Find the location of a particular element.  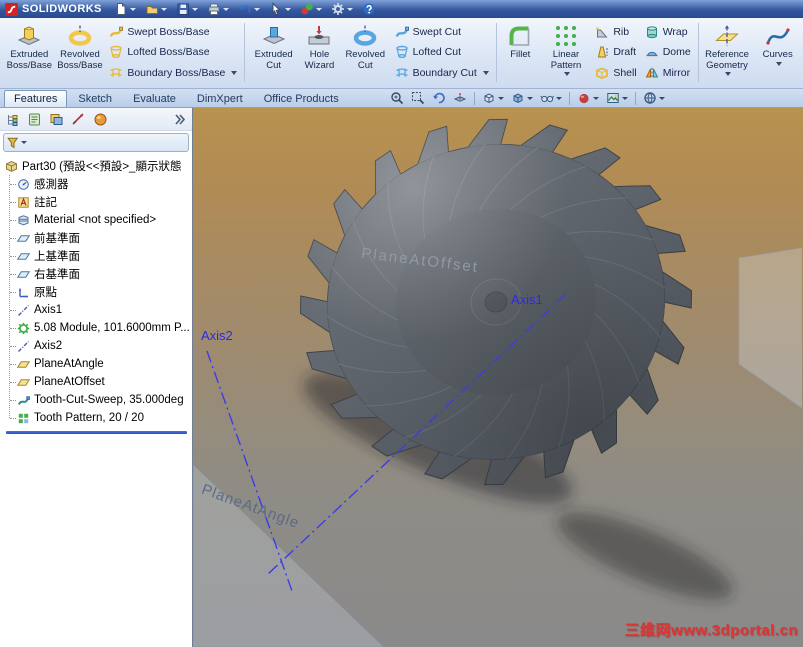

button-label: Boundary Boss/Base is located at coordinates (176, 72).